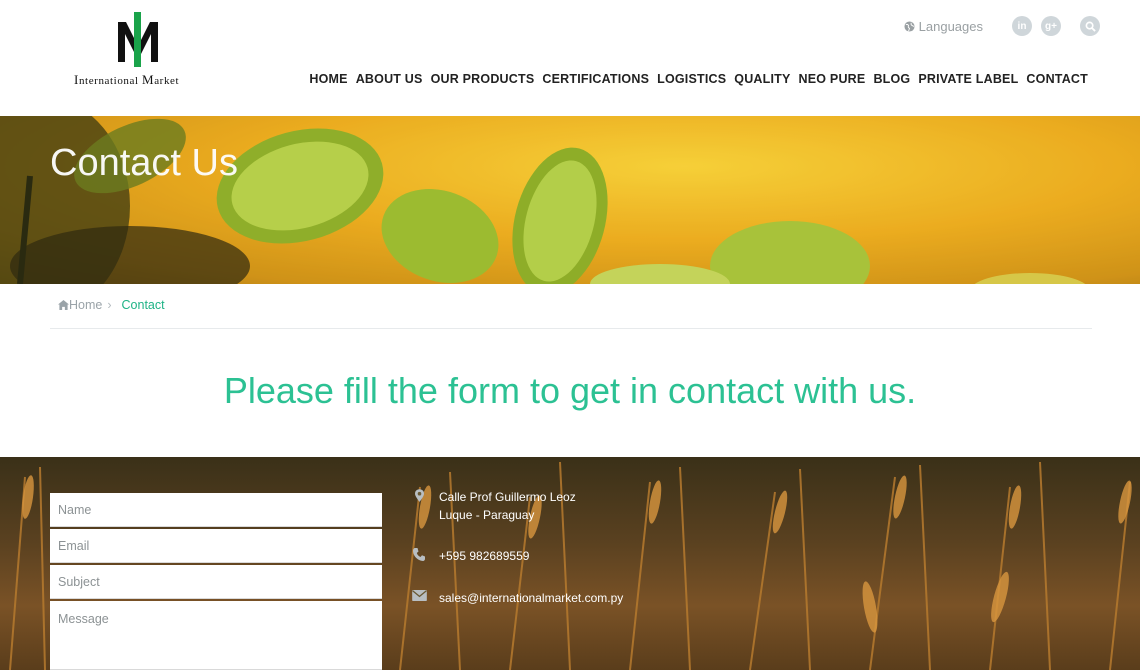 The width and height of the screenshot is (1140, 670). Describe the element at coordinates (1002, 26) in the screenshot. I see `top-tools: Languages in g+` at that location.